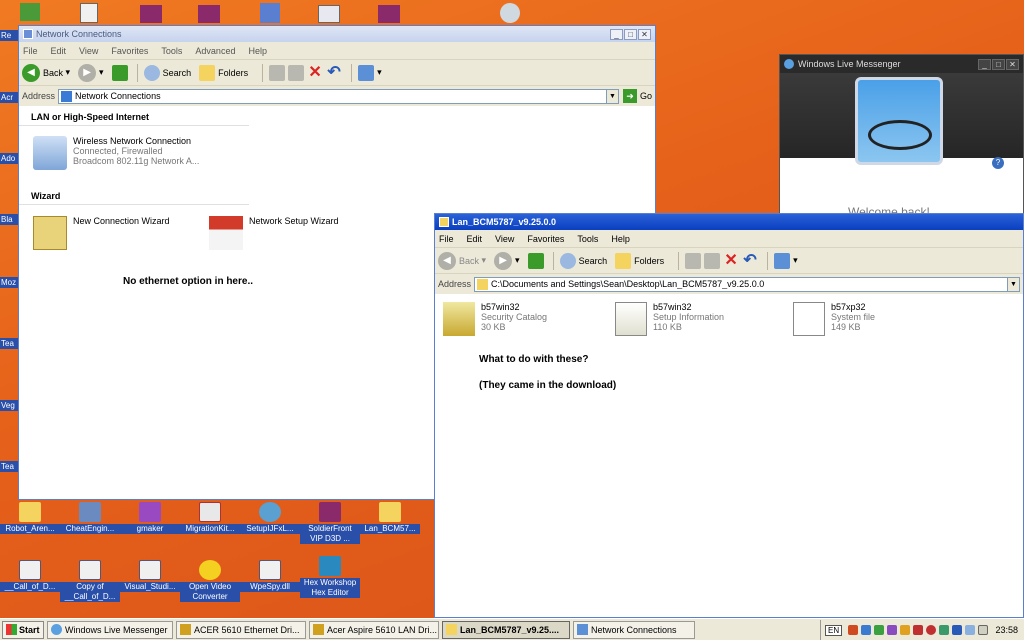 Image resolution: width=1024 pixels, height=640 pixels. Describe the element at coordinates (330, 577) in the screenshot. I see `desktop-icon: Hex Workshop Hex Editor` at that location.